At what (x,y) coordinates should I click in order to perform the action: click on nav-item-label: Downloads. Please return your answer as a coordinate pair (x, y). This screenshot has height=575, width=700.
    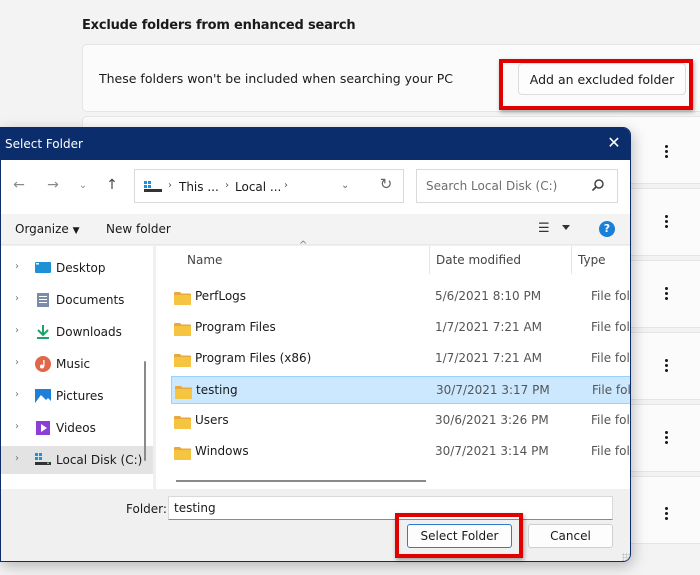
    Looking at the image, I should click on (89, 332).